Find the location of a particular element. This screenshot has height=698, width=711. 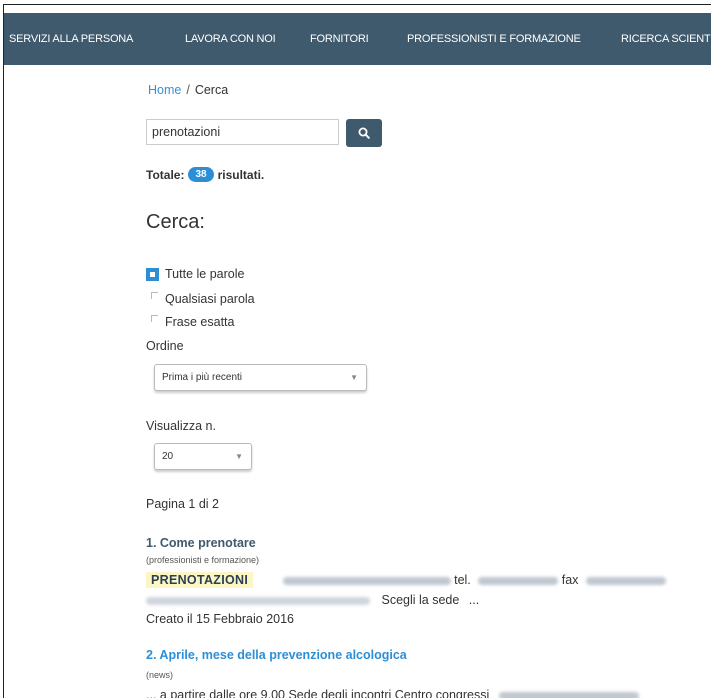

radio-checked-icon is located at coordinates (152, 274).